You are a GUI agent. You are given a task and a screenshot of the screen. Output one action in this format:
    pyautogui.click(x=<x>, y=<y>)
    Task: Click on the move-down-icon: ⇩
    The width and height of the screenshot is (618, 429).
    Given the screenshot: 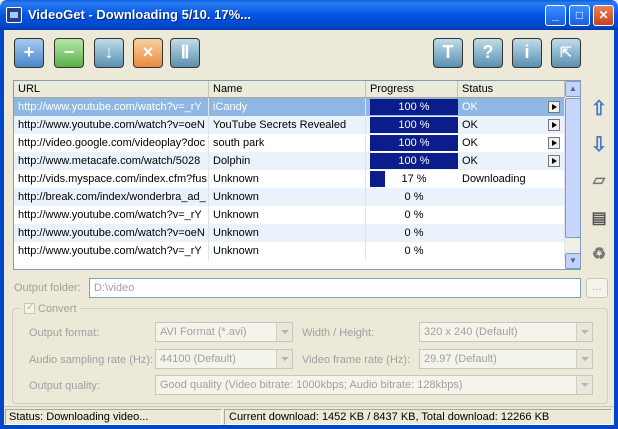 What is the action you would take?
    pyautogui.click(x=599, y=144)
    